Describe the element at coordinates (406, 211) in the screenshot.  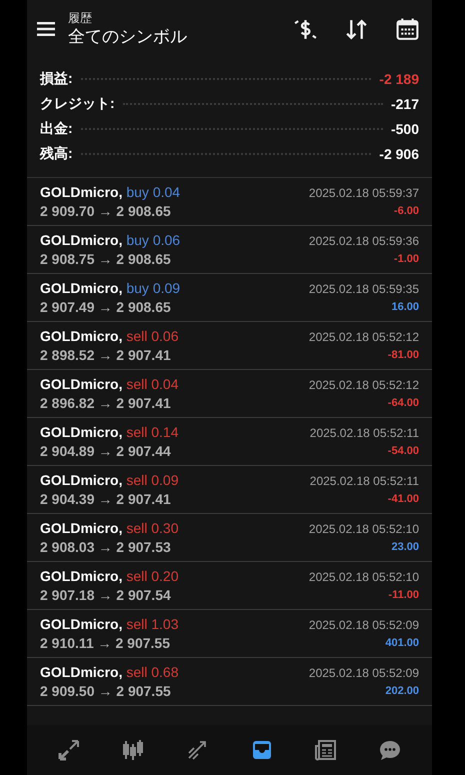
I see `deal-profit: -6.00` at that location.